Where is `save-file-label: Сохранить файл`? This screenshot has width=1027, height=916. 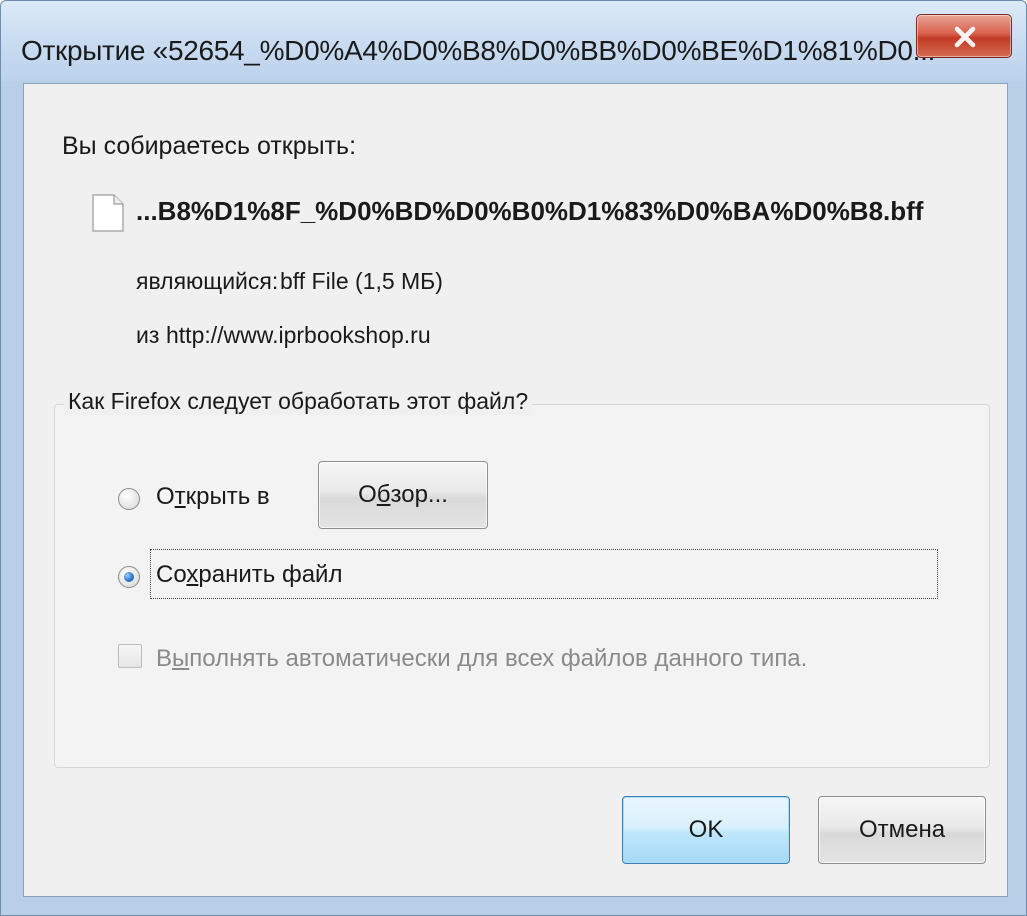
save-file-label: Сохранить файл is located at coordinates (249, 575).